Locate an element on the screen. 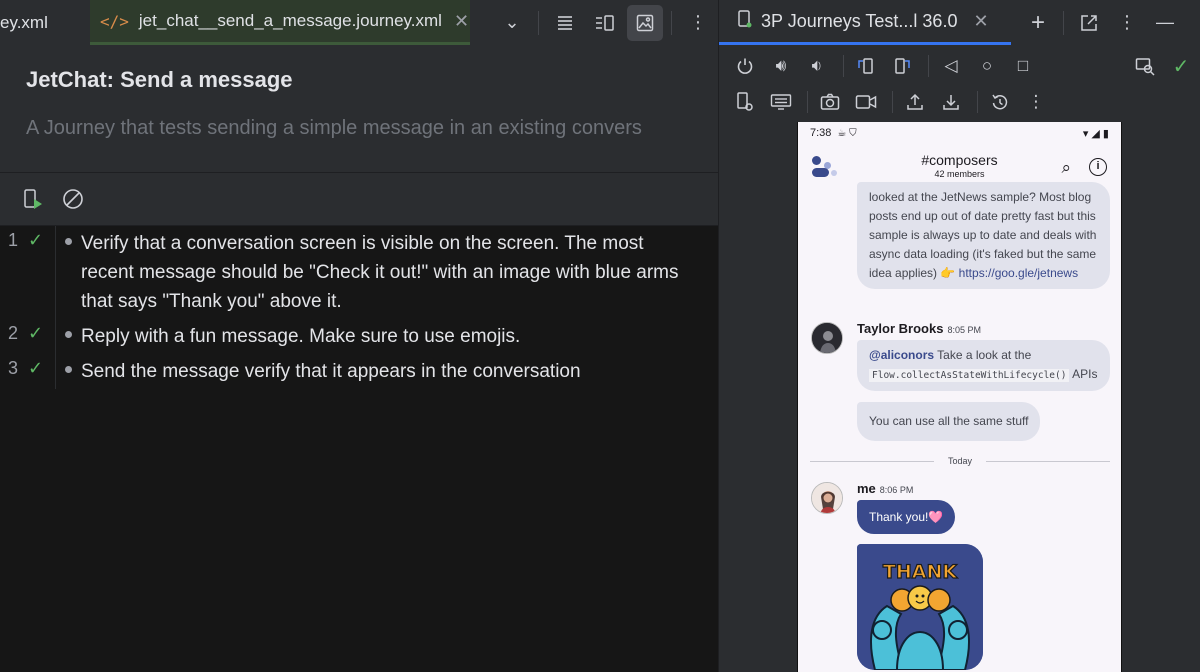 Image resolution: width=1200 pixels, height=672 pixels. search-icon: ⌕ is located at coordinates (1066, 168).